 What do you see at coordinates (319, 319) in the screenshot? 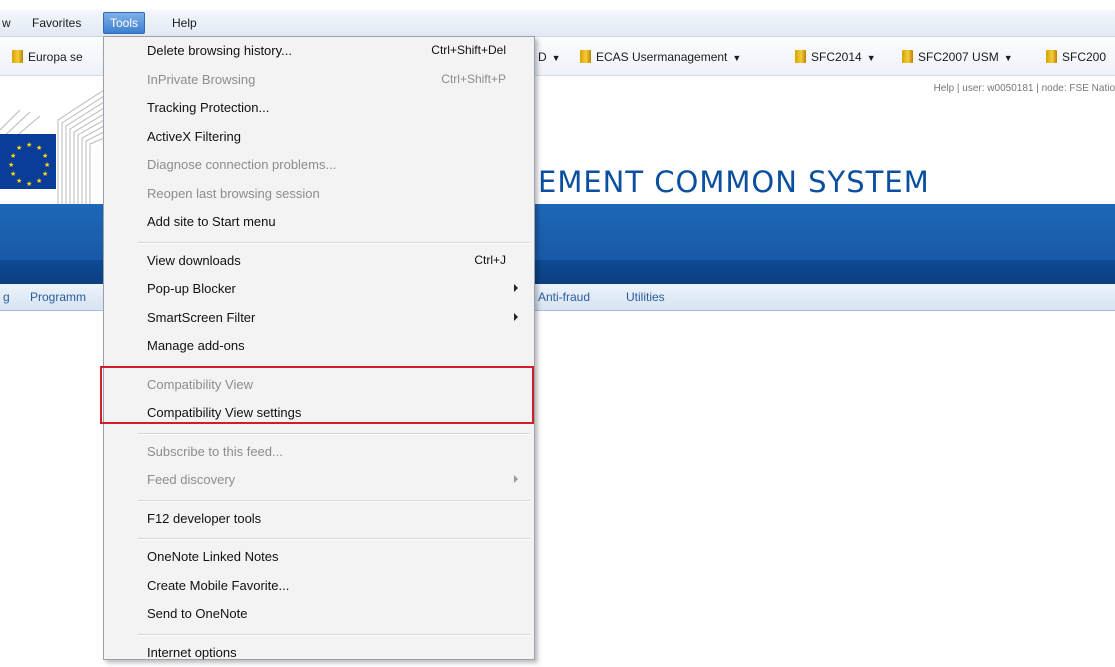
I see `menu-item-smartscreen-filter: SmartScreen Filter` at bounding box center [319, 319].